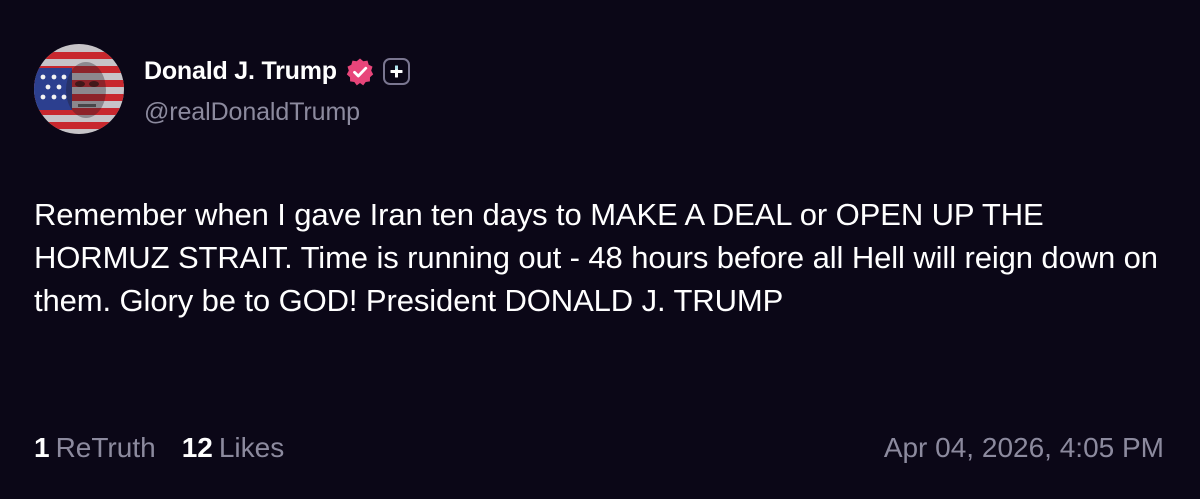 This screenshot has width=1200, height=499. I want to click on retruths-label: ReTruth, so click(105, 447).